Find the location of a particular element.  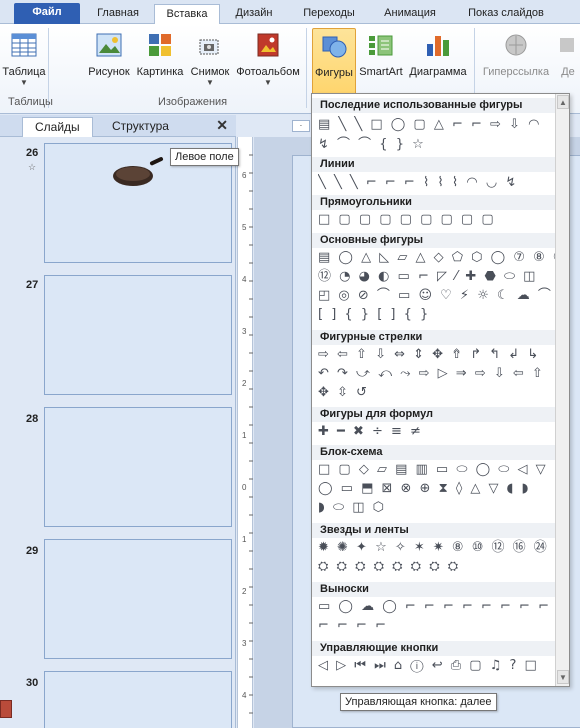

shape-row: ▭ ◯ ☁ ◯ ⌐ ⌐ ⌐ ⌐ ⌐ ⌐ ⌐ ⌐ is located at coordinates (438, 607).